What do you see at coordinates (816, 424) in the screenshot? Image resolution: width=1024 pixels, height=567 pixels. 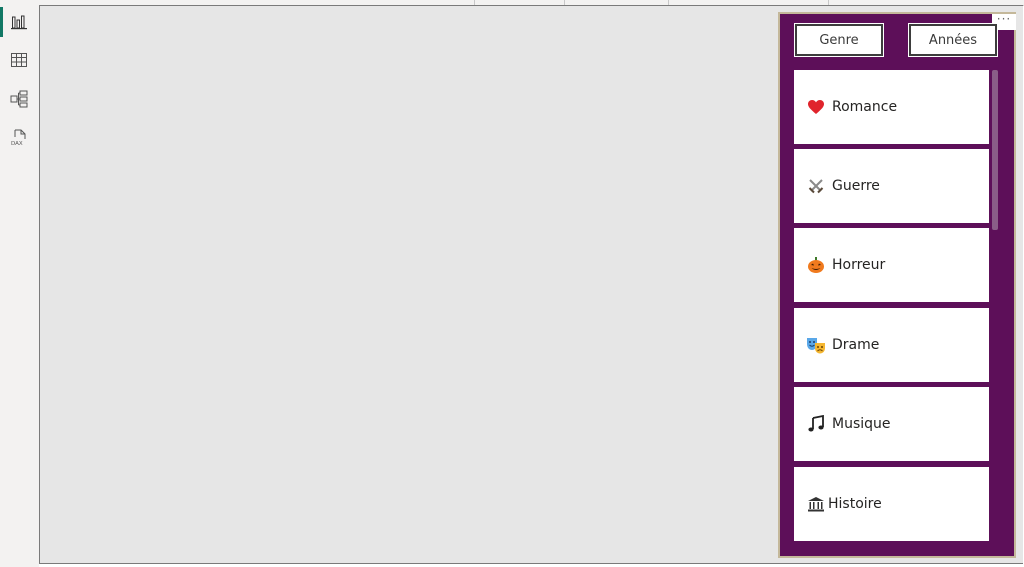 I see `music-notes-icon` at bounding box center [816, 424].